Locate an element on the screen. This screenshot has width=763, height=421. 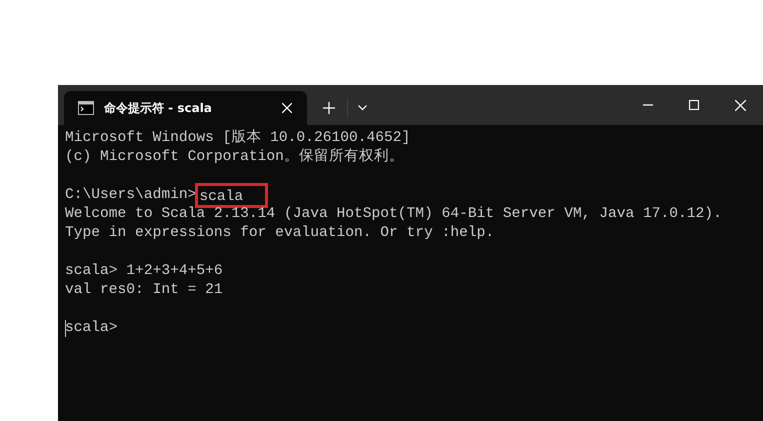
terminal-tab: 命令提示符 - scala is located at coordinates (185, 108).